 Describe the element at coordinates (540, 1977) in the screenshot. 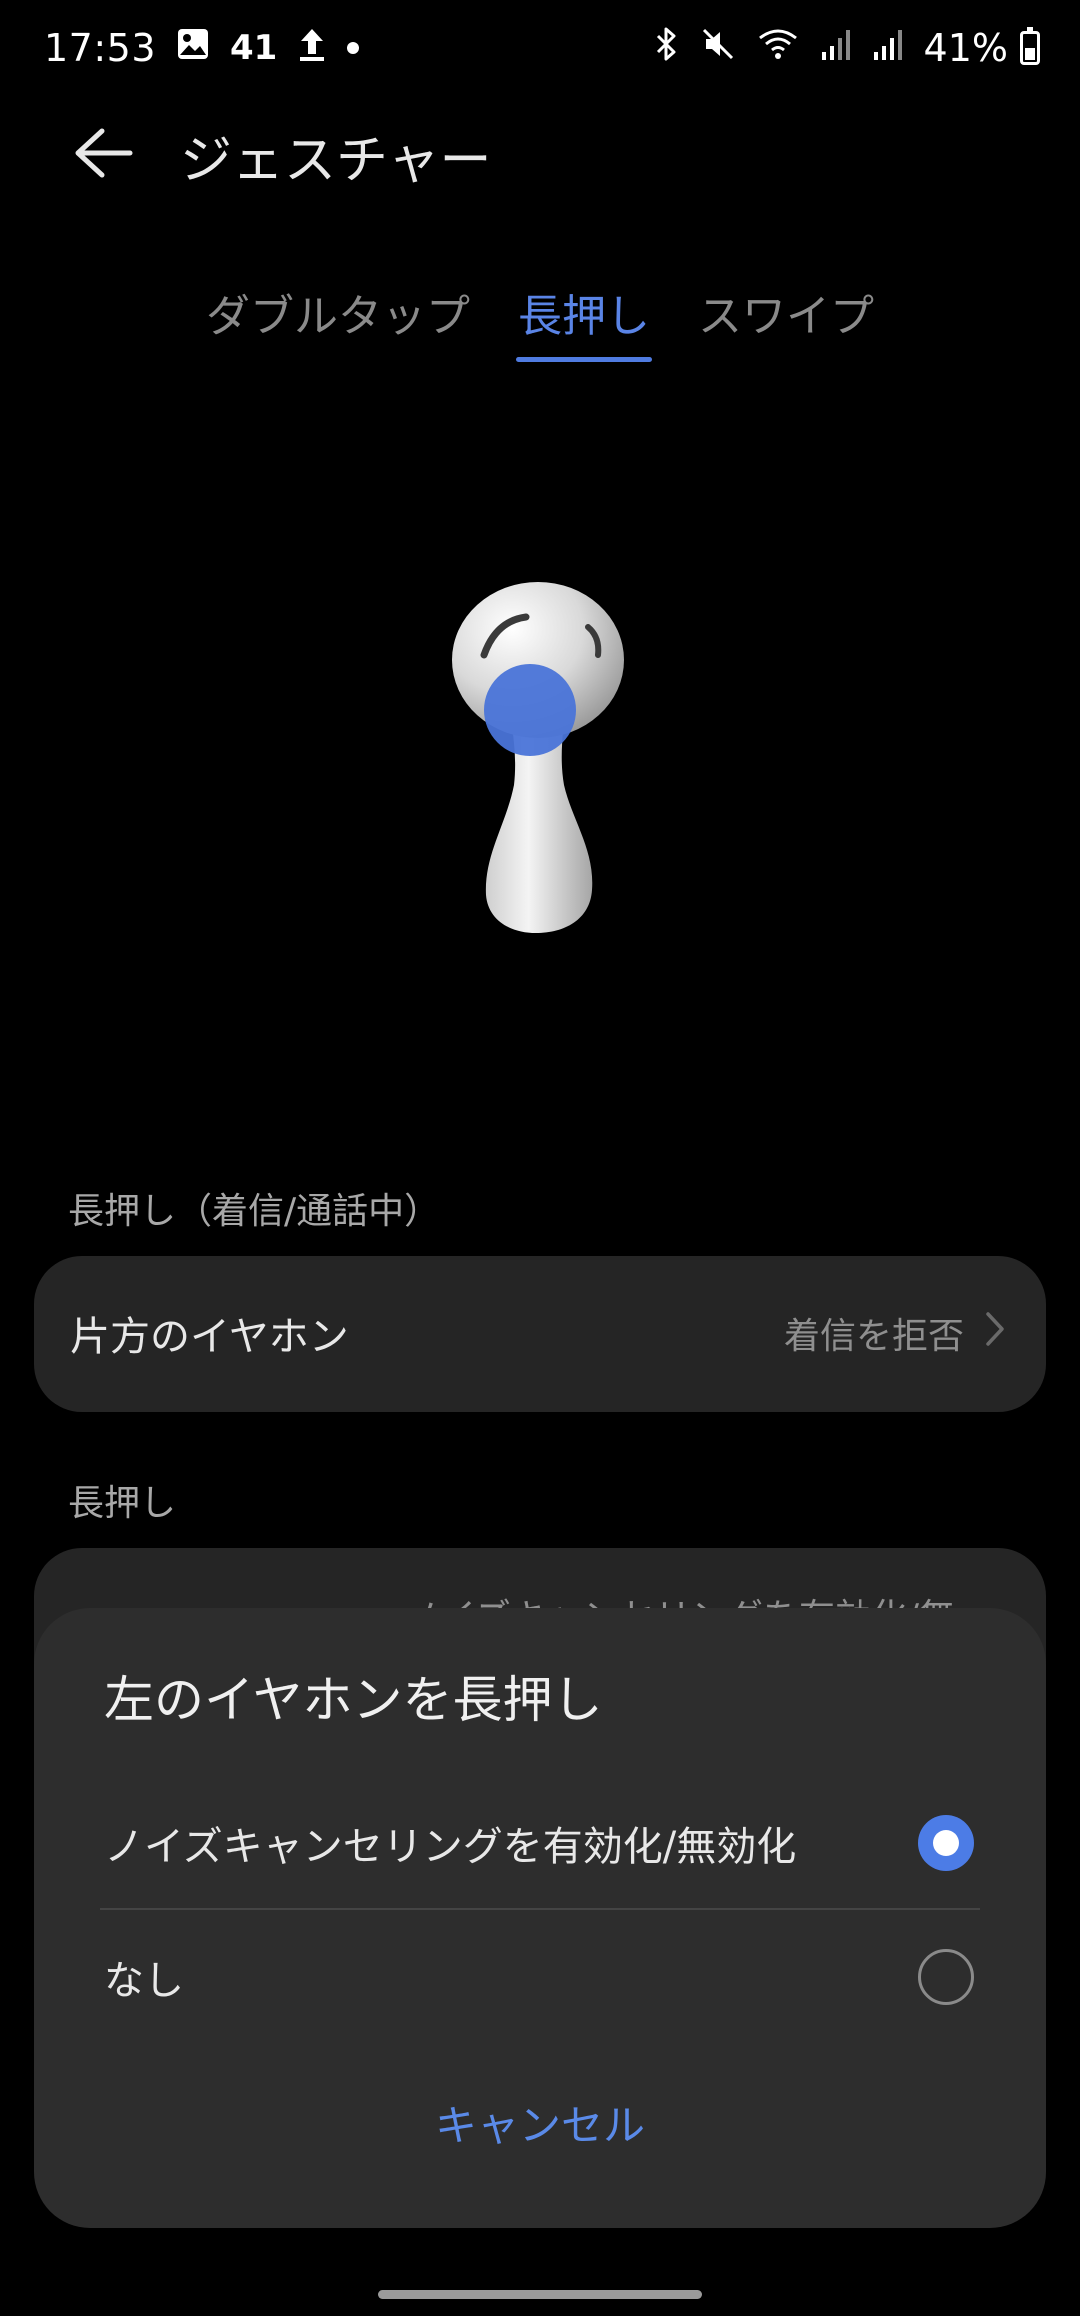

I see `option-none: なし` at that location.